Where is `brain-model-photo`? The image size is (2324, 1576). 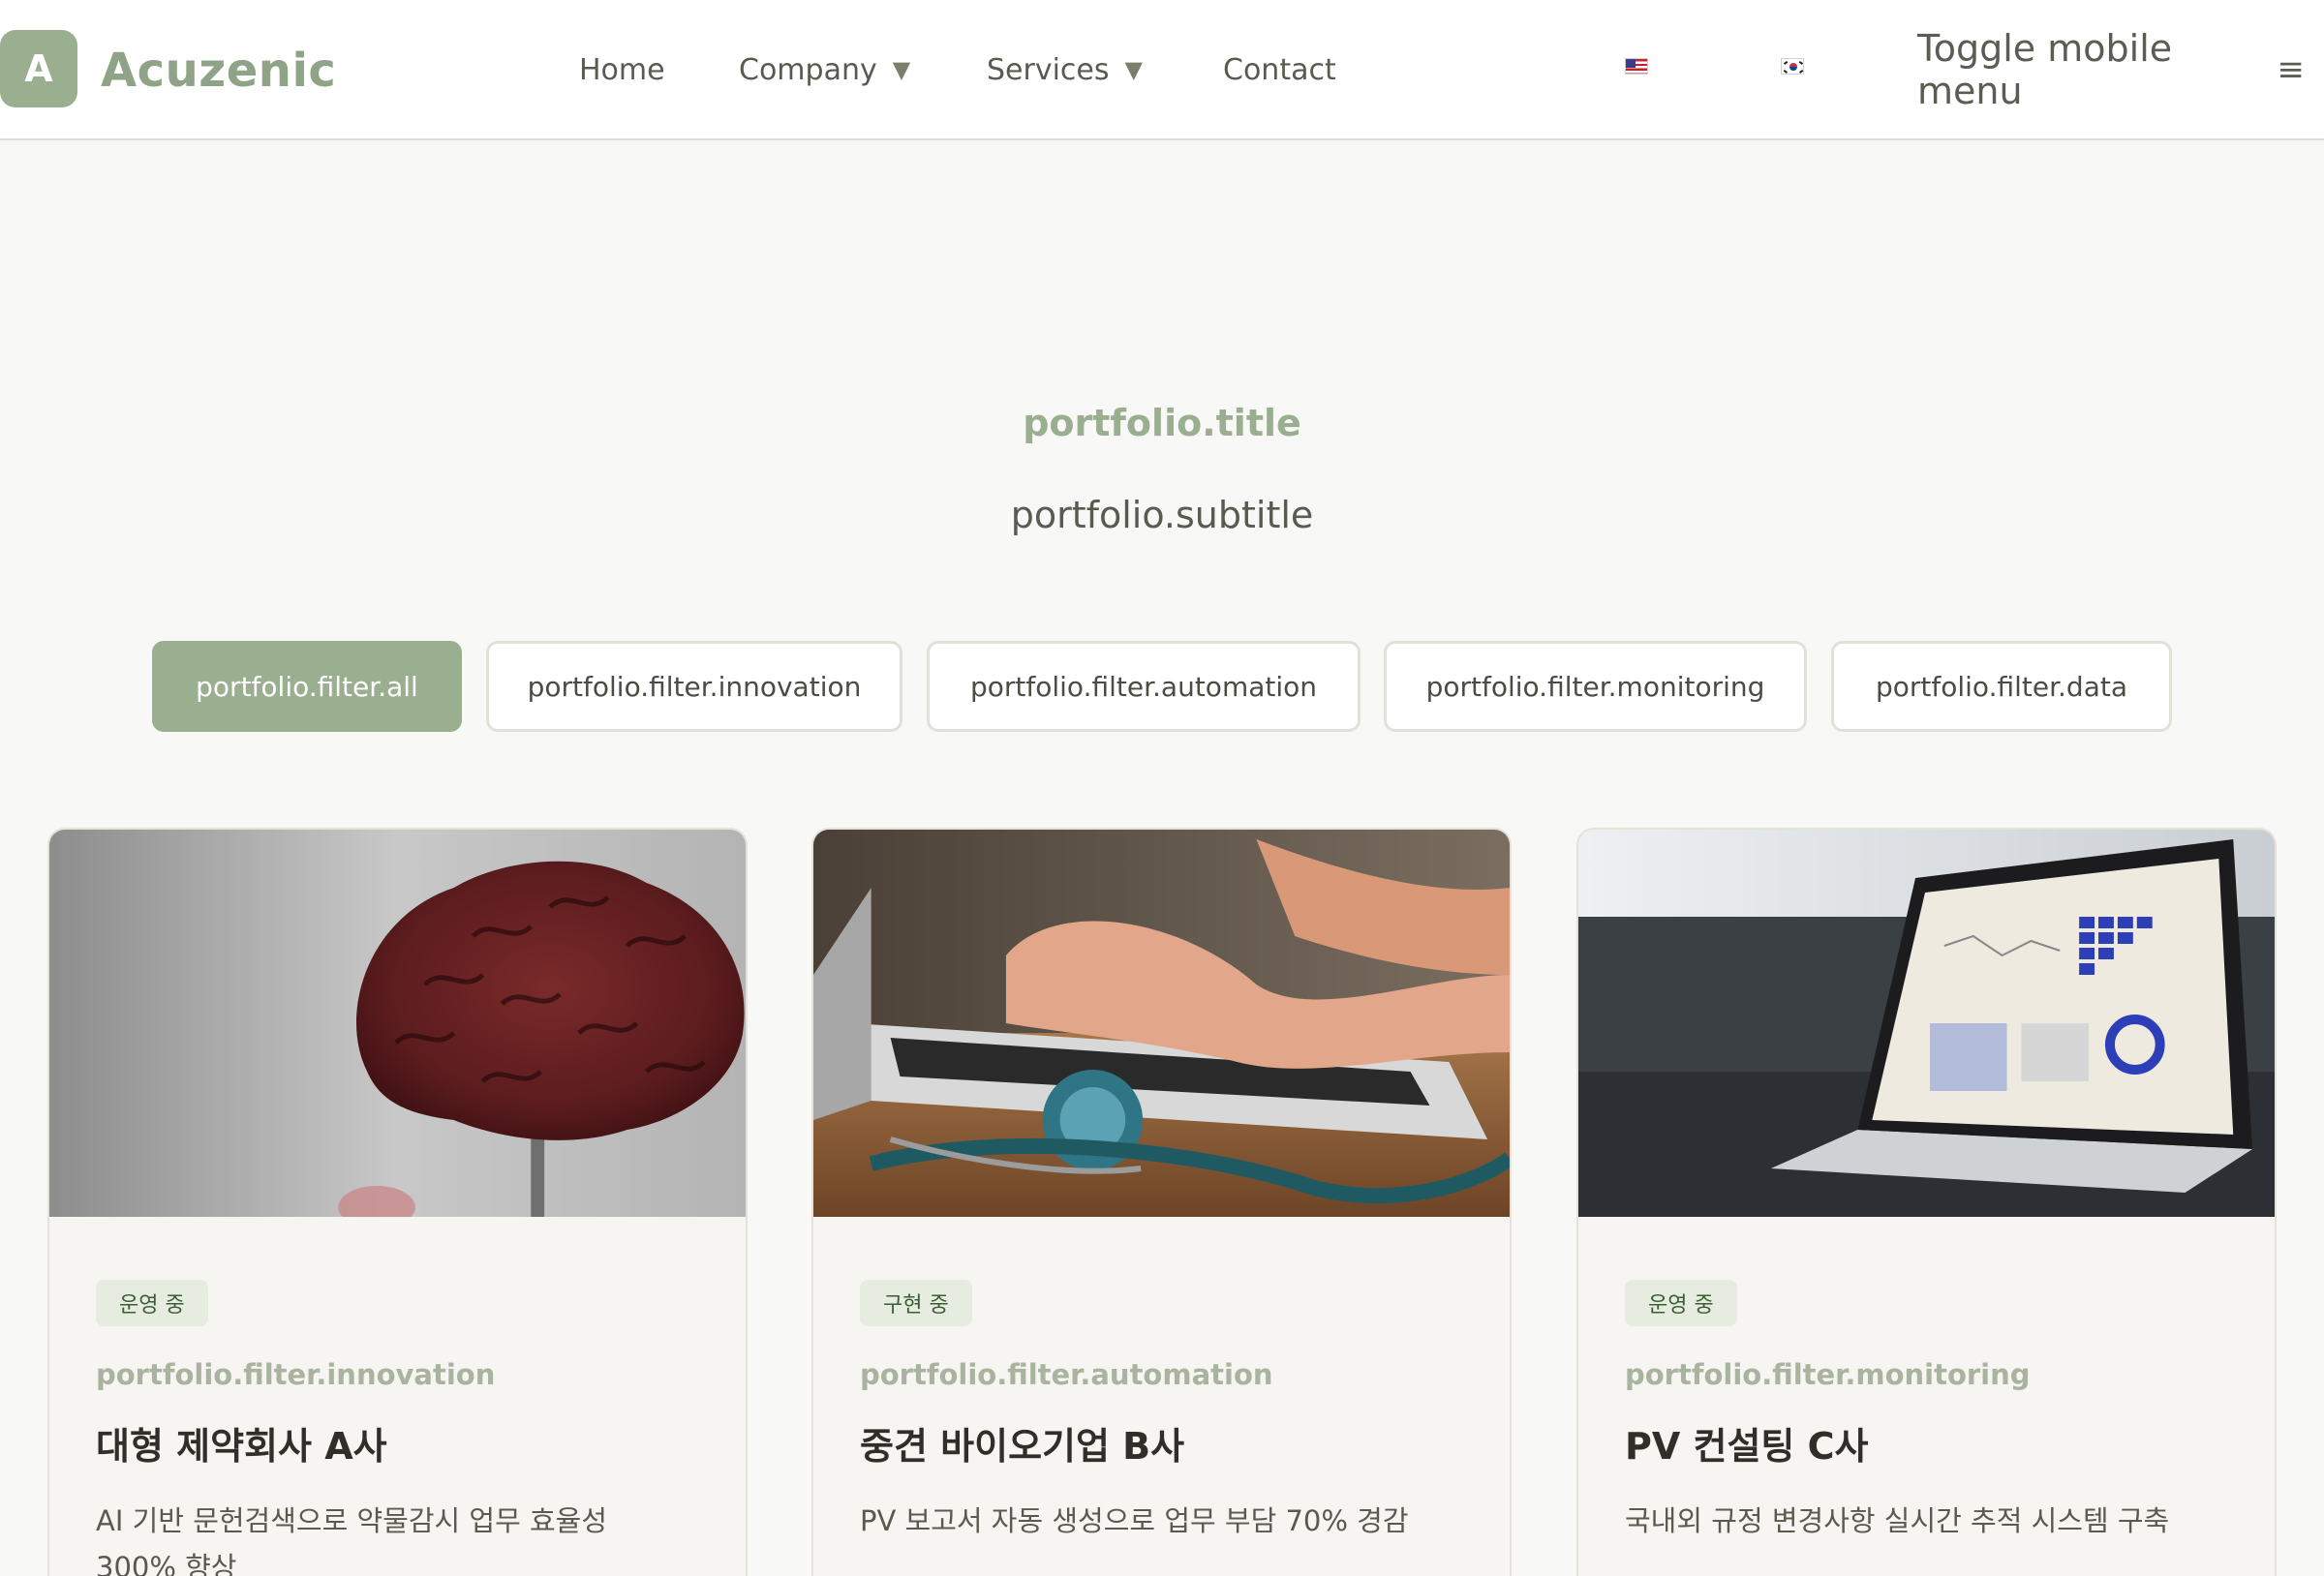
brain-model-photo is located at coordinates (397, 1023).